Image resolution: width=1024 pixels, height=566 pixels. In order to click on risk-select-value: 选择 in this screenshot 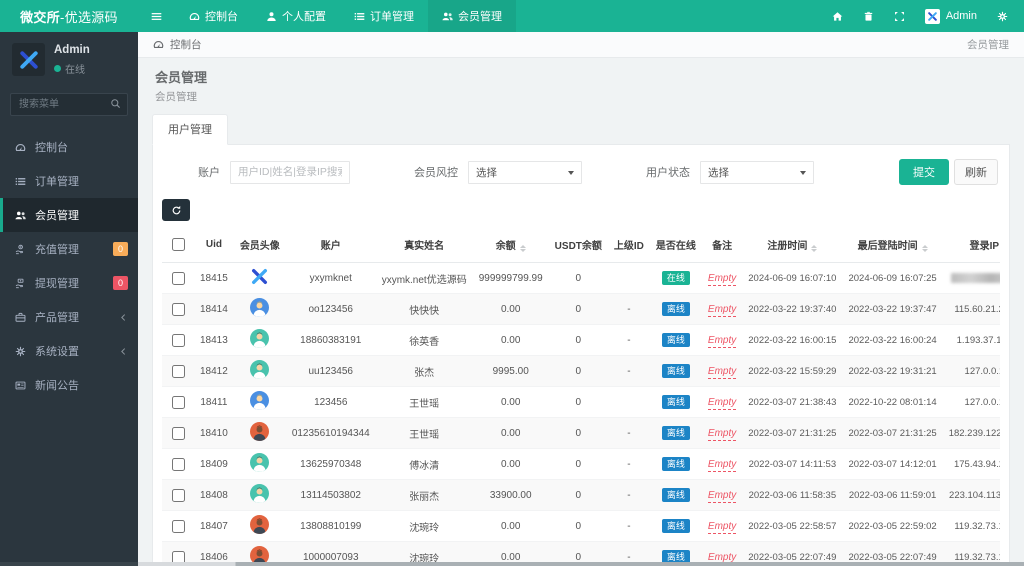, I will do `click(486, 172)`.